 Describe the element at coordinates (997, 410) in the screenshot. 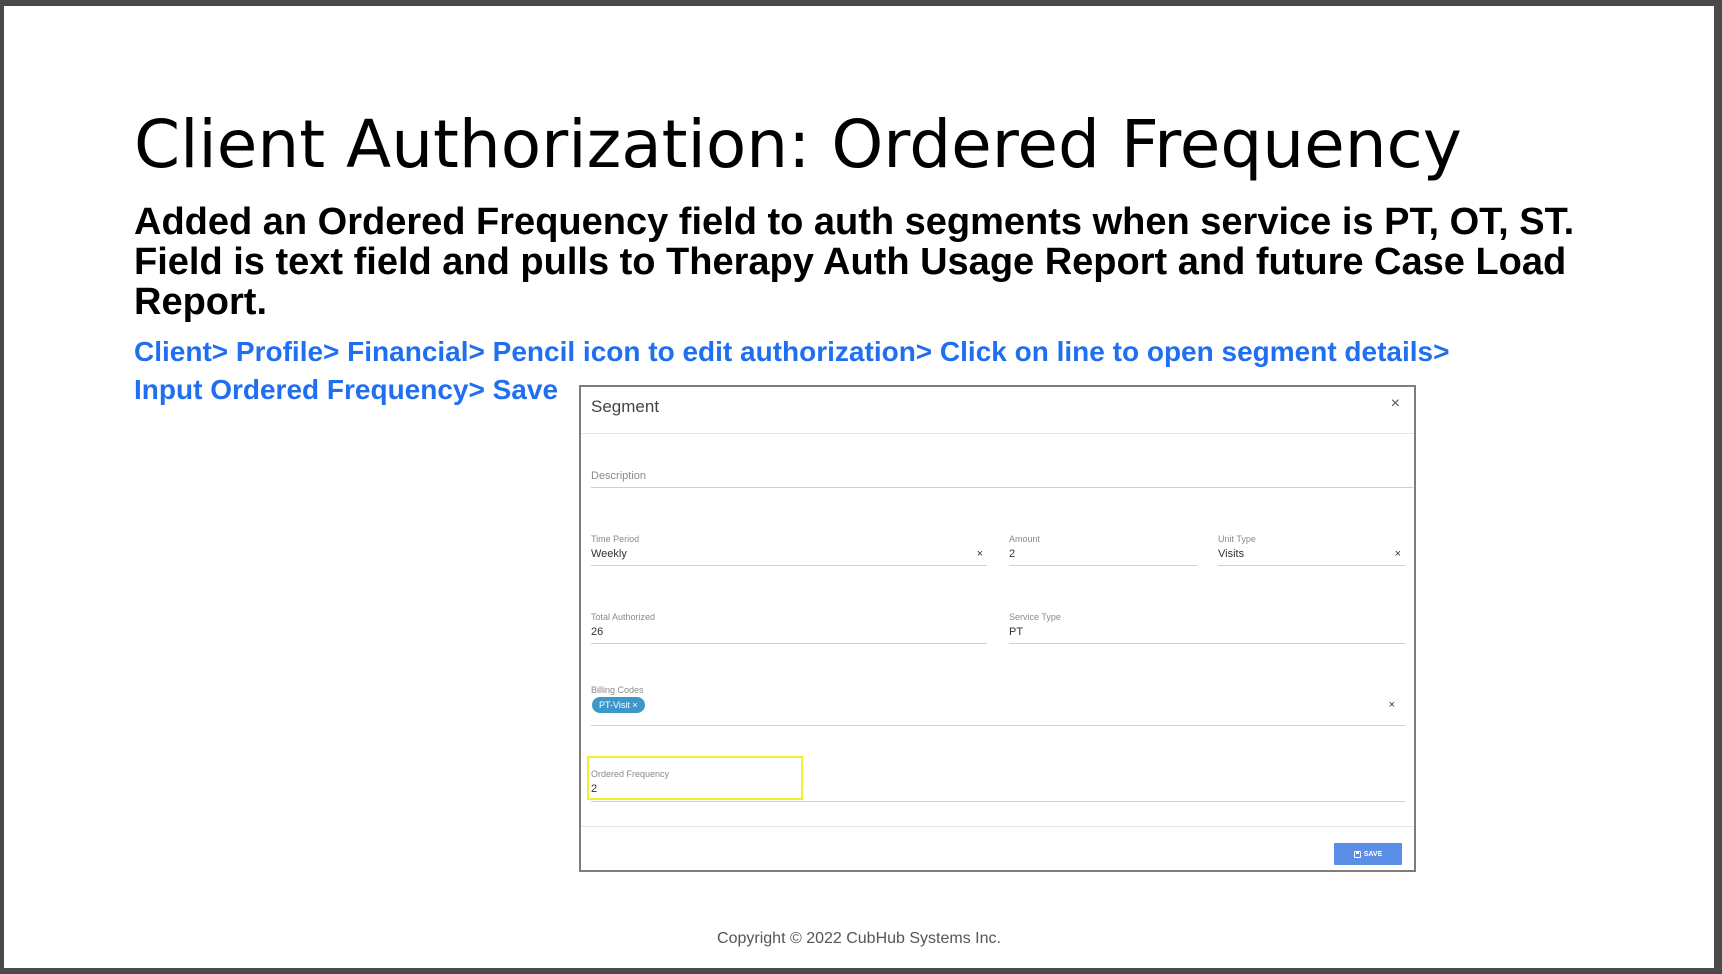

I see `modal-header: Segment ×` at that location.